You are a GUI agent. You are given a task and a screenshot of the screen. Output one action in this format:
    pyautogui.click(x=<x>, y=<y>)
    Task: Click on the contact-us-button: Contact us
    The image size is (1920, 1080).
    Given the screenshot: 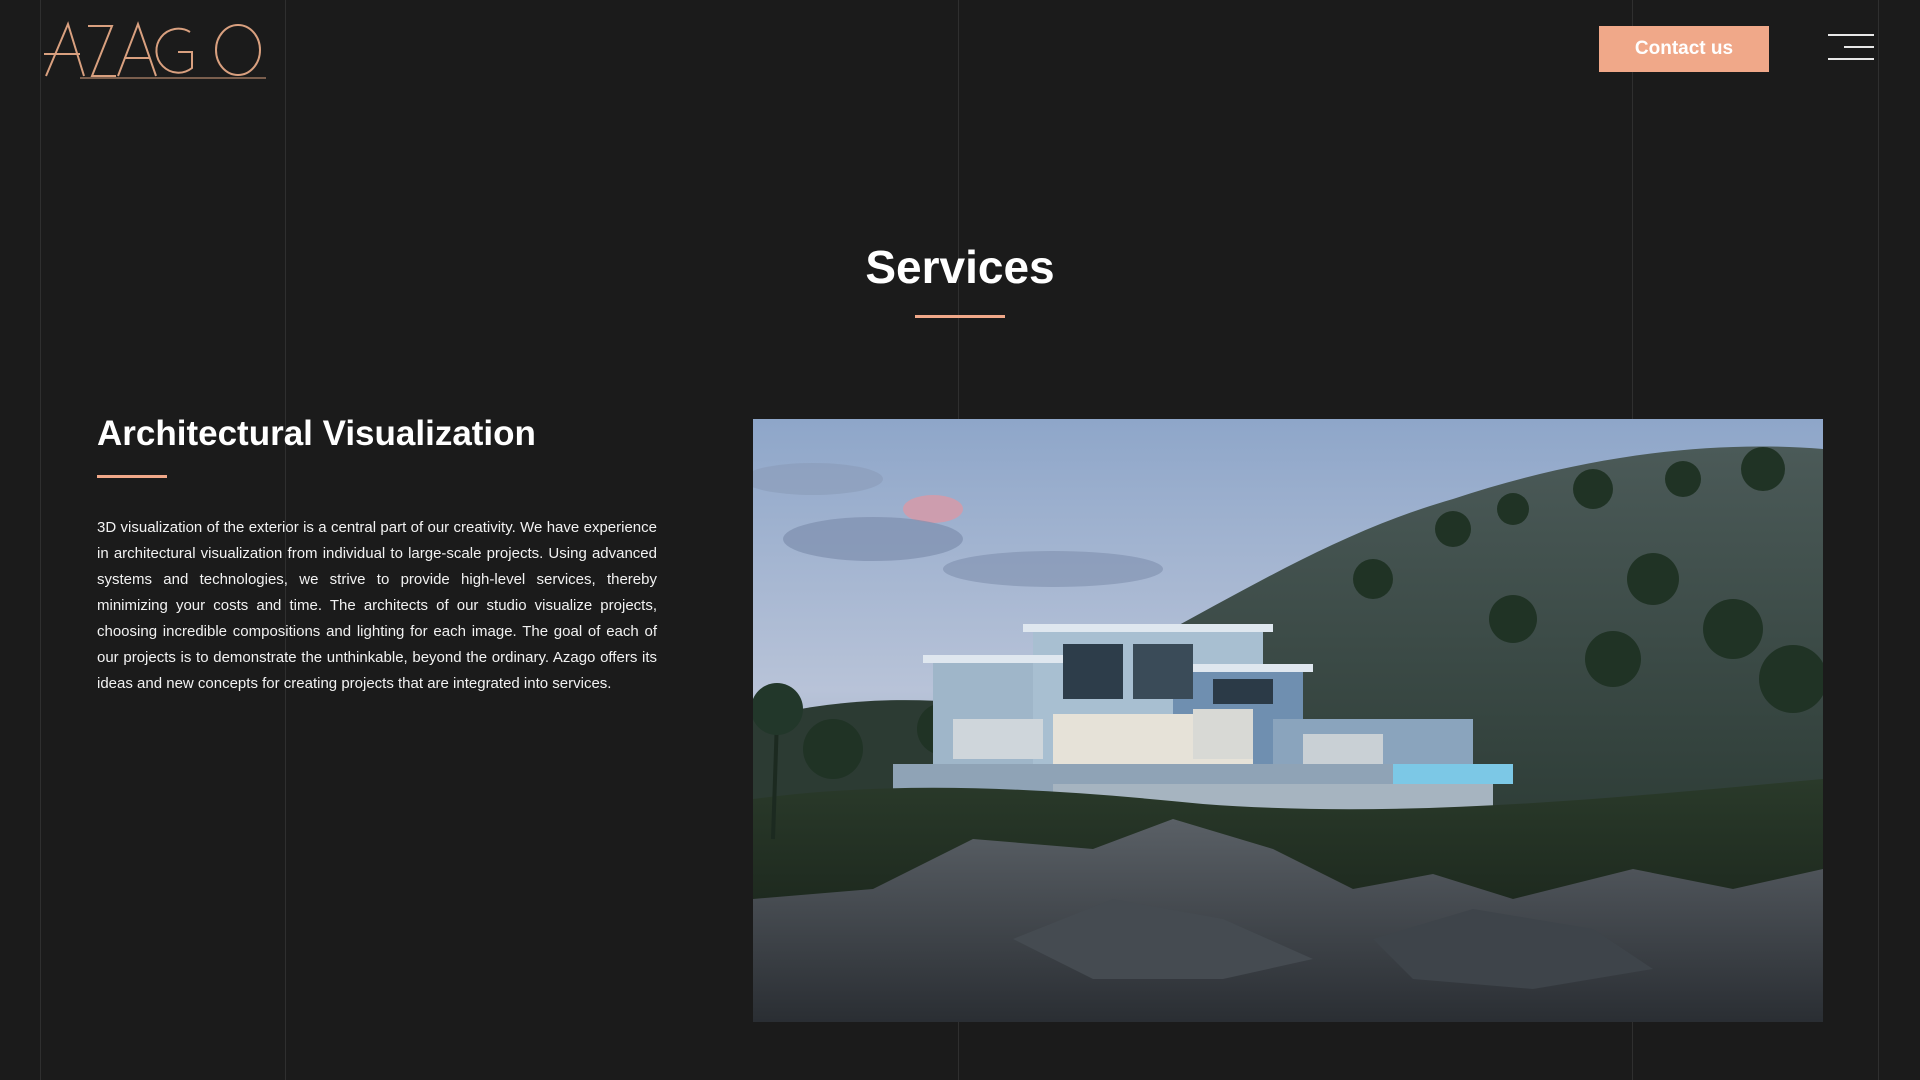 What is the action you would take?
    pyautogui.click(x=1684, y=49)
    